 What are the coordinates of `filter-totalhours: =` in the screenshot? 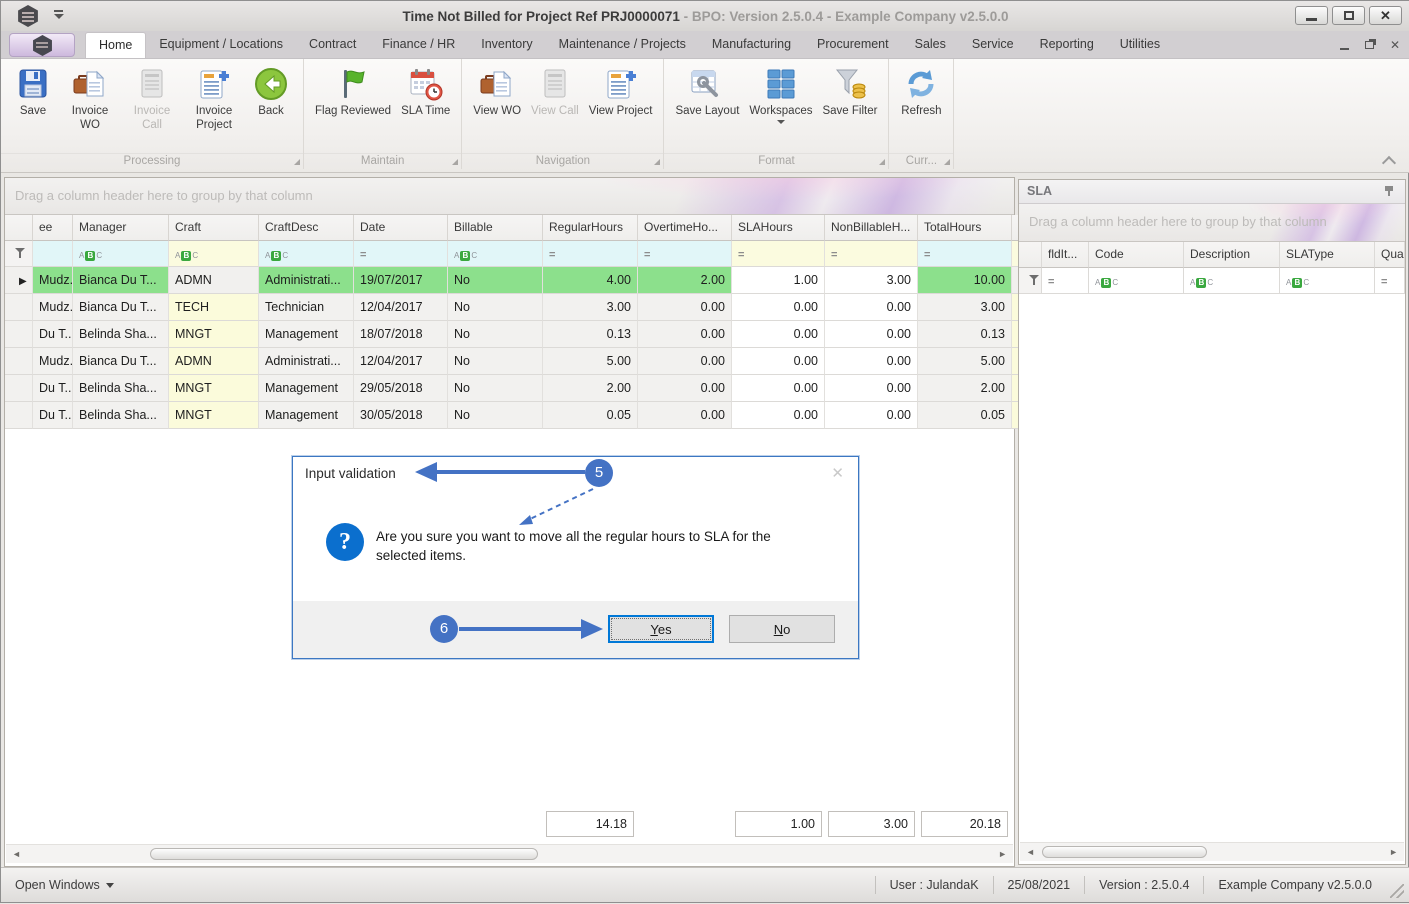 It's located at (965, 254).